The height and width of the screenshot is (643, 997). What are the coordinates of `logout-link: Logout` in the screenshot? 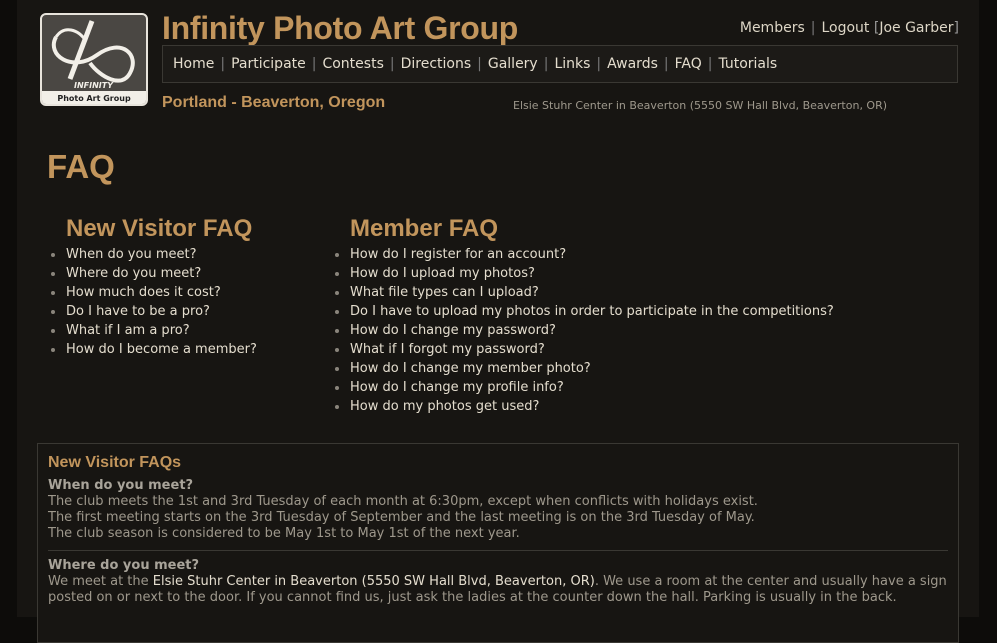 It's located at (845, 28).